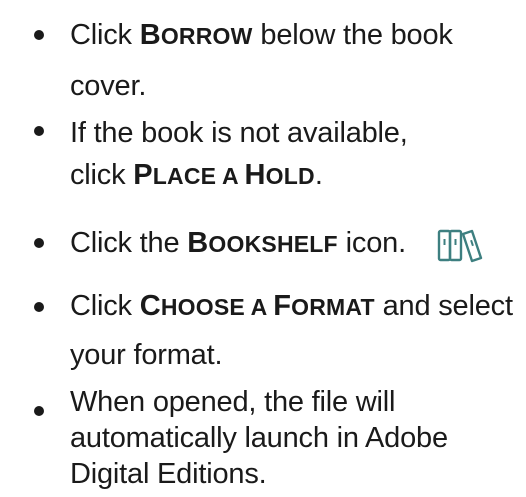 The width and height of the screenshot is (526, 497). Describe the element at coordinates (239, 133) in the screenshot. I see `step-line: If the book is not available,` at that location.